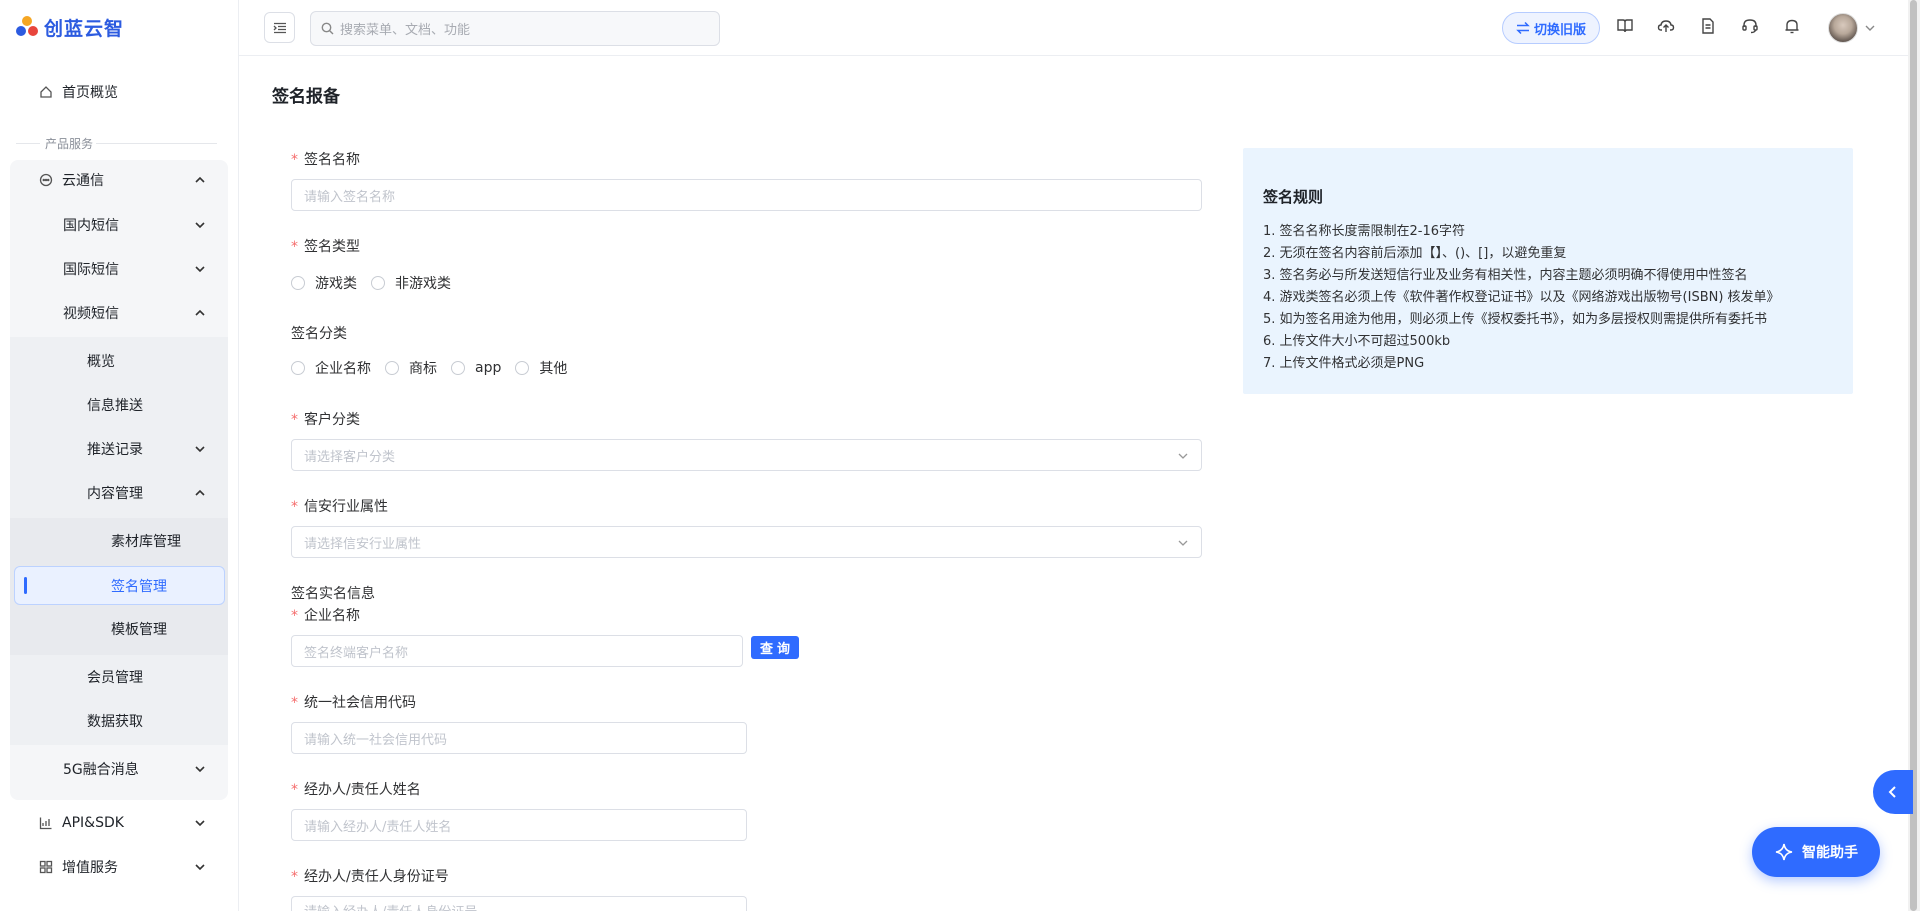  Describe the element at coordinates (519, 825) in the screenshot. I see `agent-name-input: 请输入经办人/责任人姓名` at that location.